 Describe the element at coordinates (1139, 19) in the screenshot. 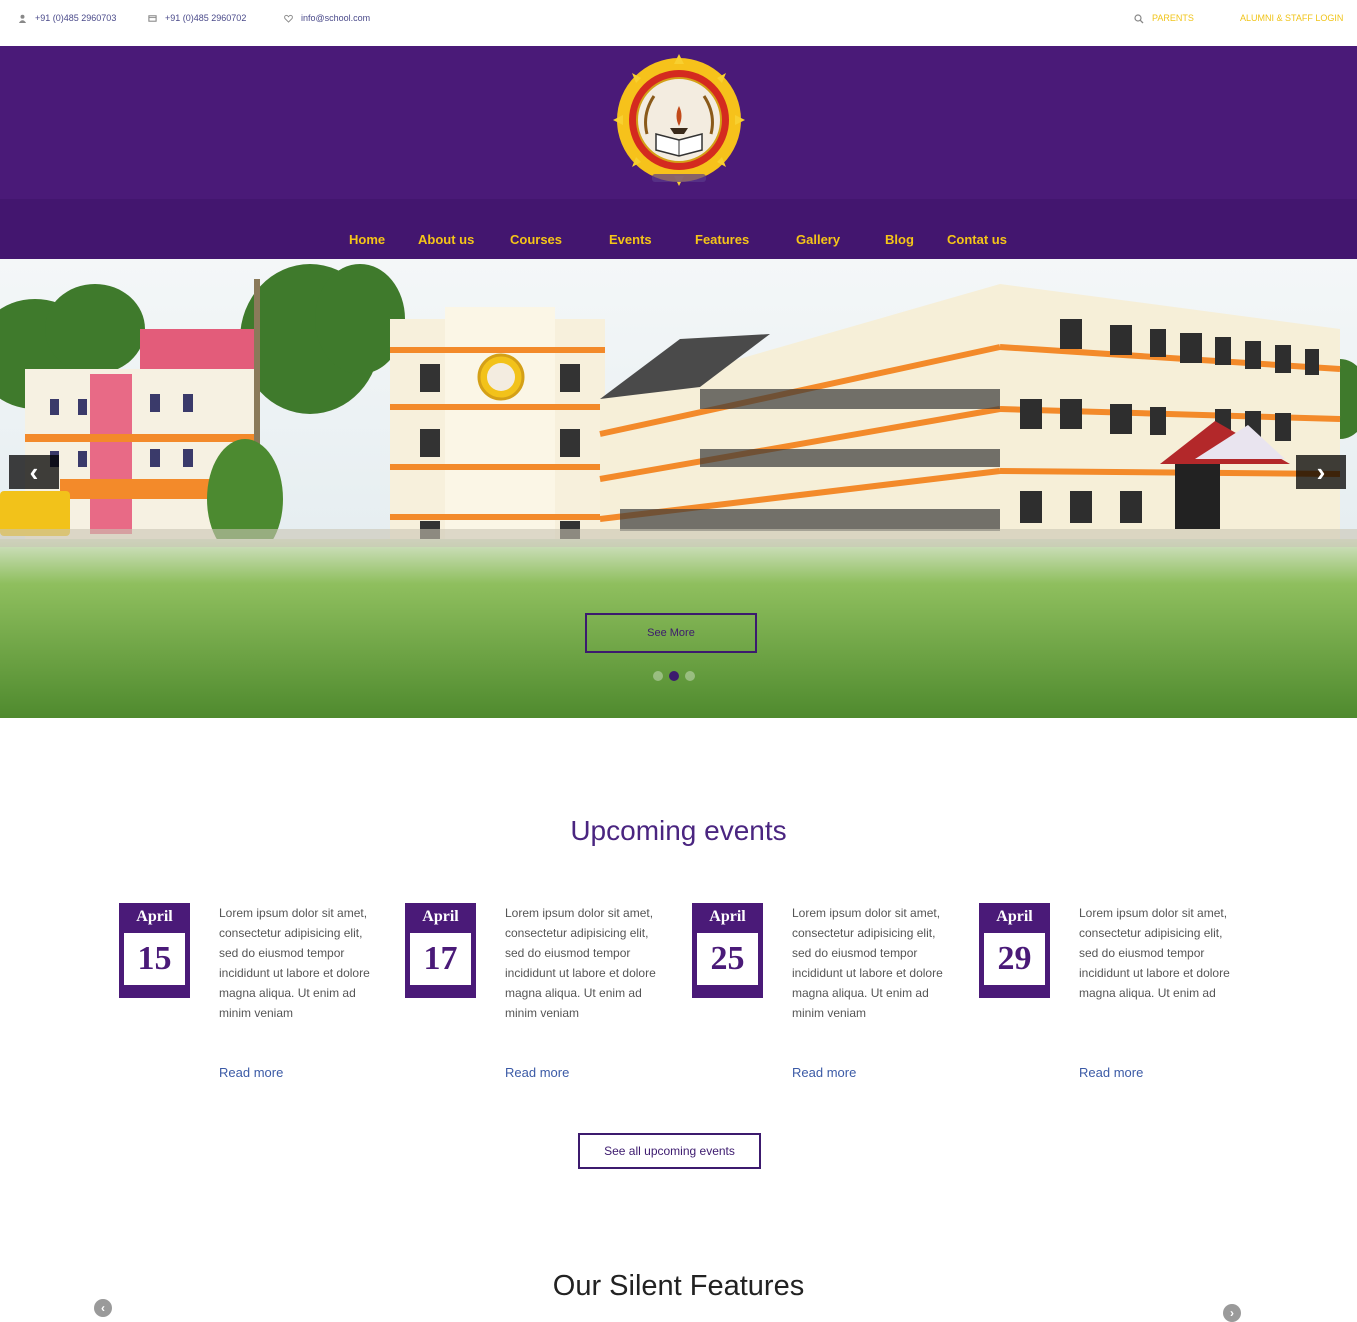

I see `search-icon` at that location.